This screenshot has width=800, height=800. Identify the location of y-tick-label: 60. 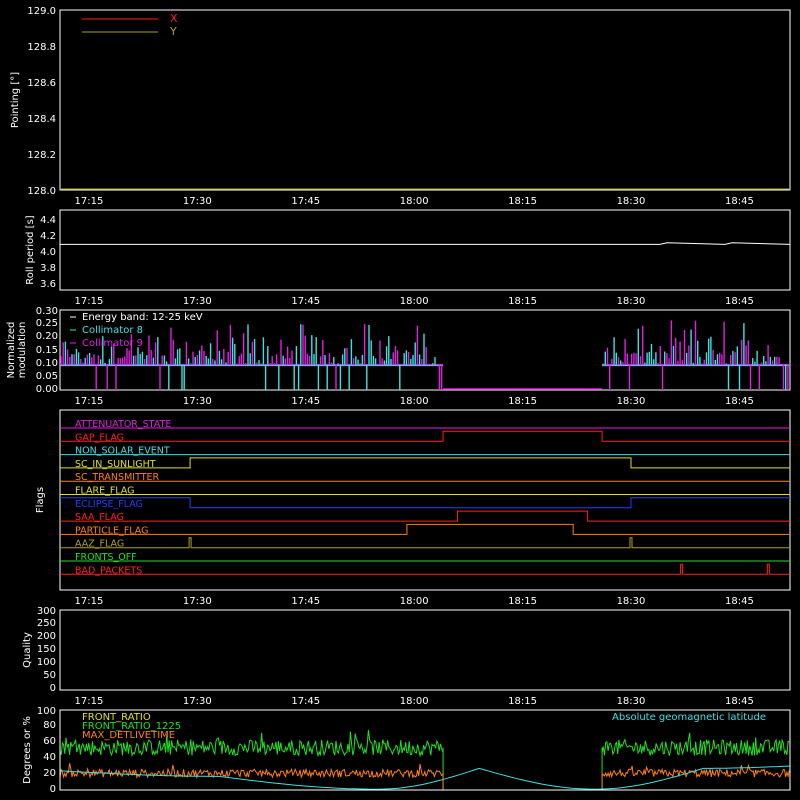
(49, 741).